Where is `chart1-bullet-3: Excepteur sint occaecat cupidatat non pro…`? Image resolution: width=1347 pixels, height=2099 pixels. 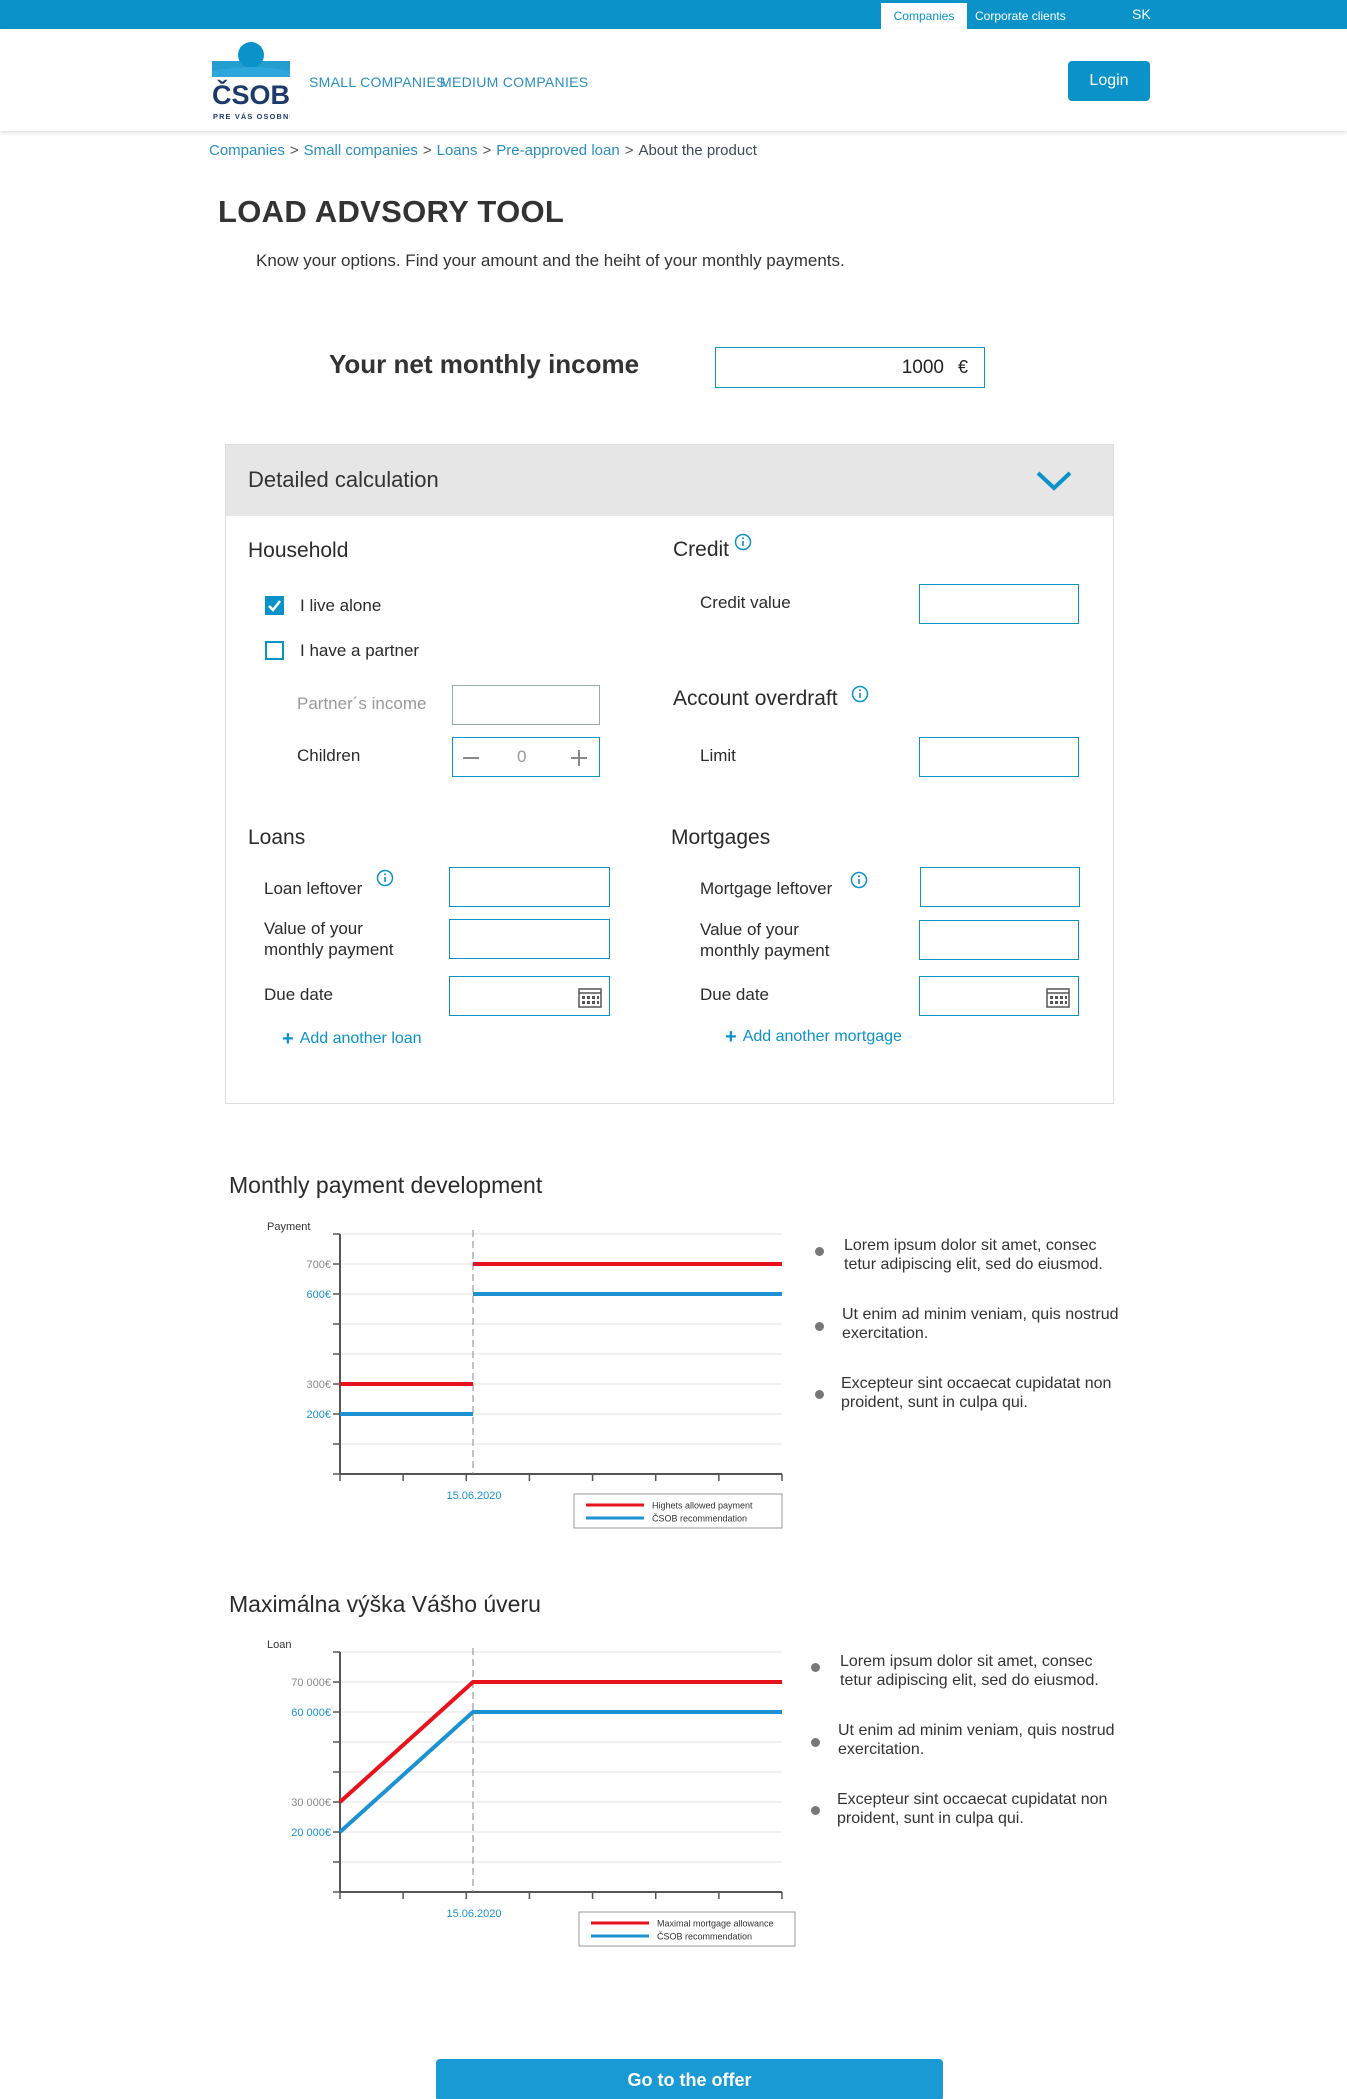 chart1-bullet-3: Excepteur sint occaecat cupidatat non pro… is located at coordinates (986, 1393).